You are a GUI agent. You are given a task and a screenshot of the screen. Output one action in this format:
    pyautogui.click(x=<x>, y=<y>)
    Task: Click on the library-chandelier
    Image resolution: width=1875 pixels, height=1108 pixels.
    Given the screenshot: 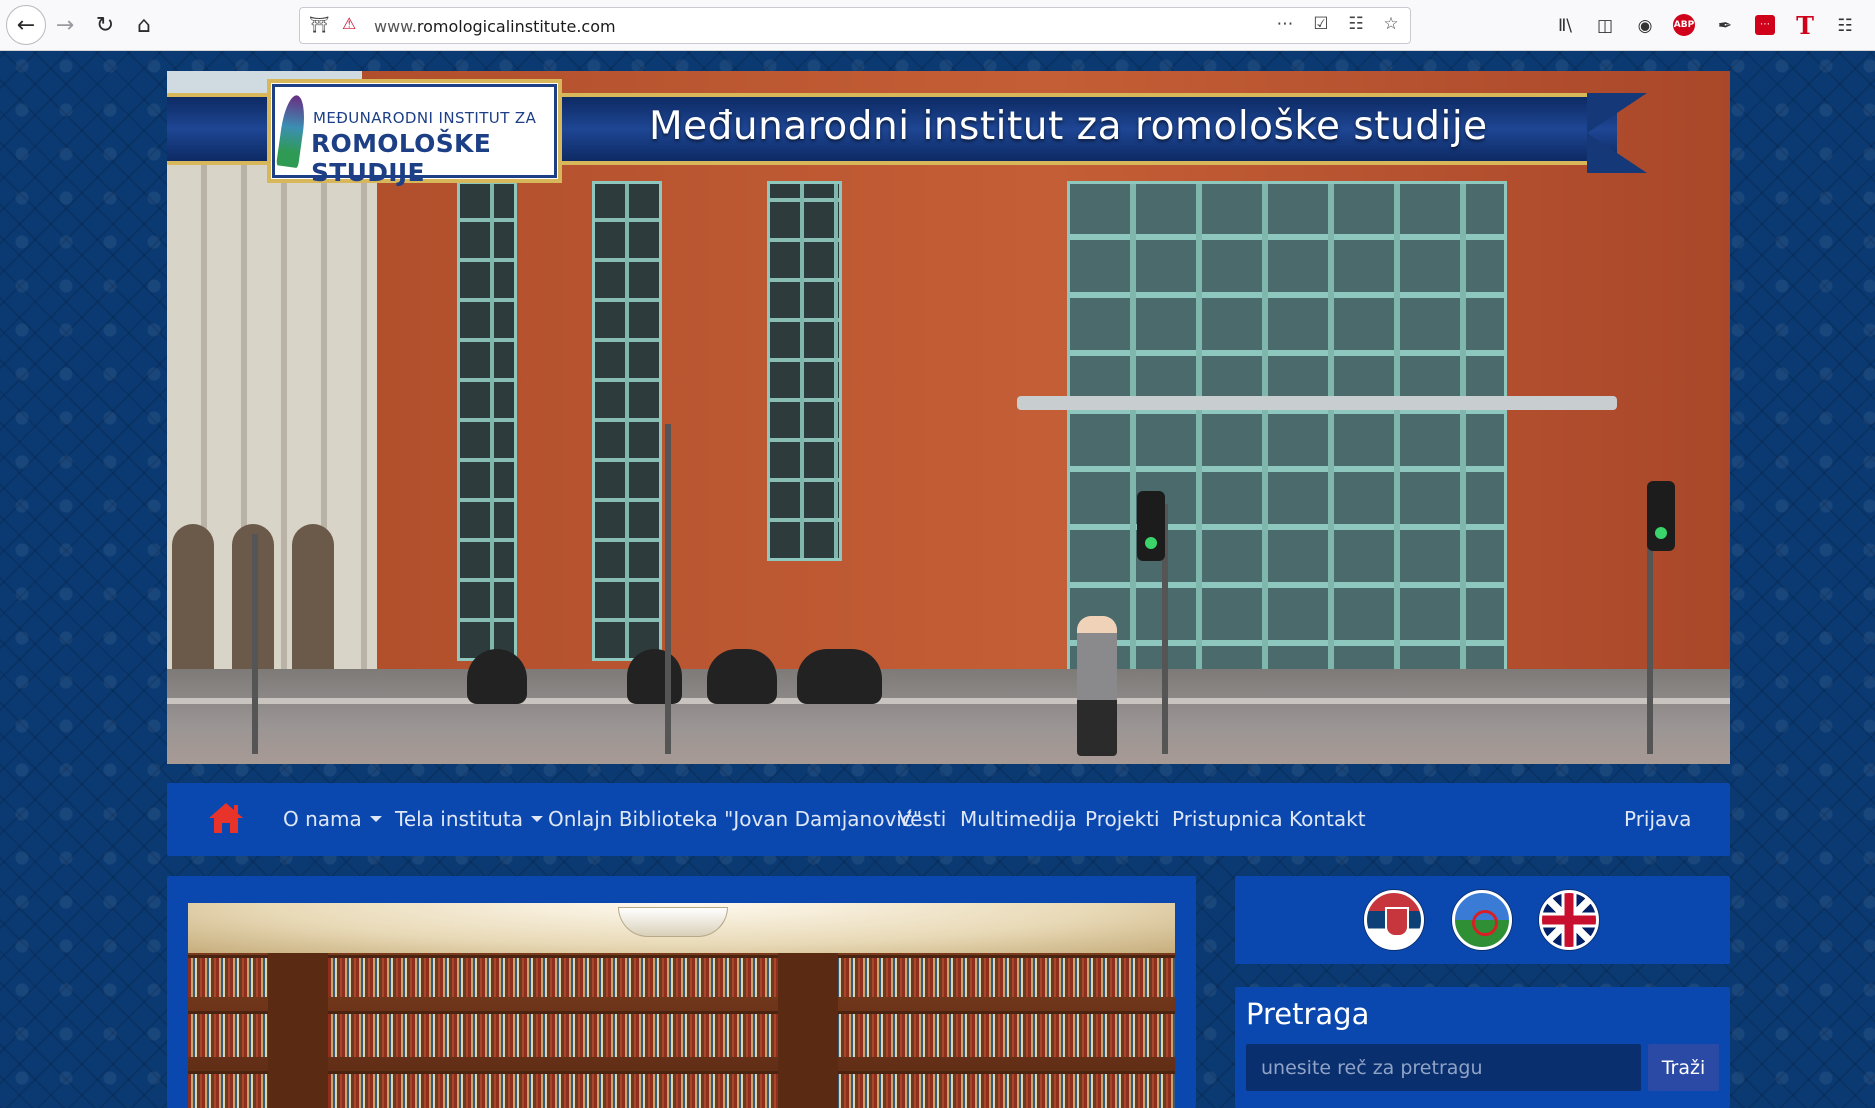 What is the action you would take?
    pyautogui.click(x=673, y=922)
    